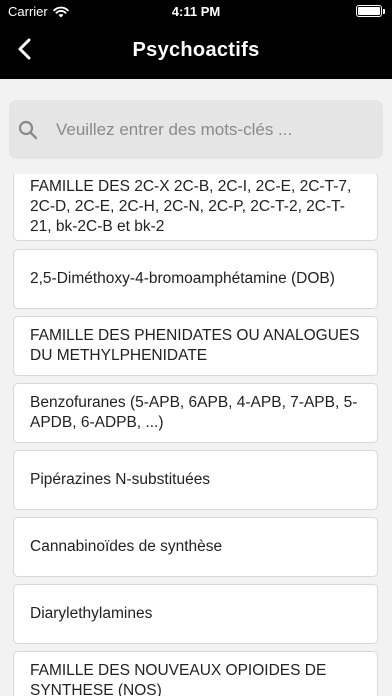 This screenshot has width=392, height=696. I want to click on list-item: Cannabinoïdes de synthèse, so click(195, 547).